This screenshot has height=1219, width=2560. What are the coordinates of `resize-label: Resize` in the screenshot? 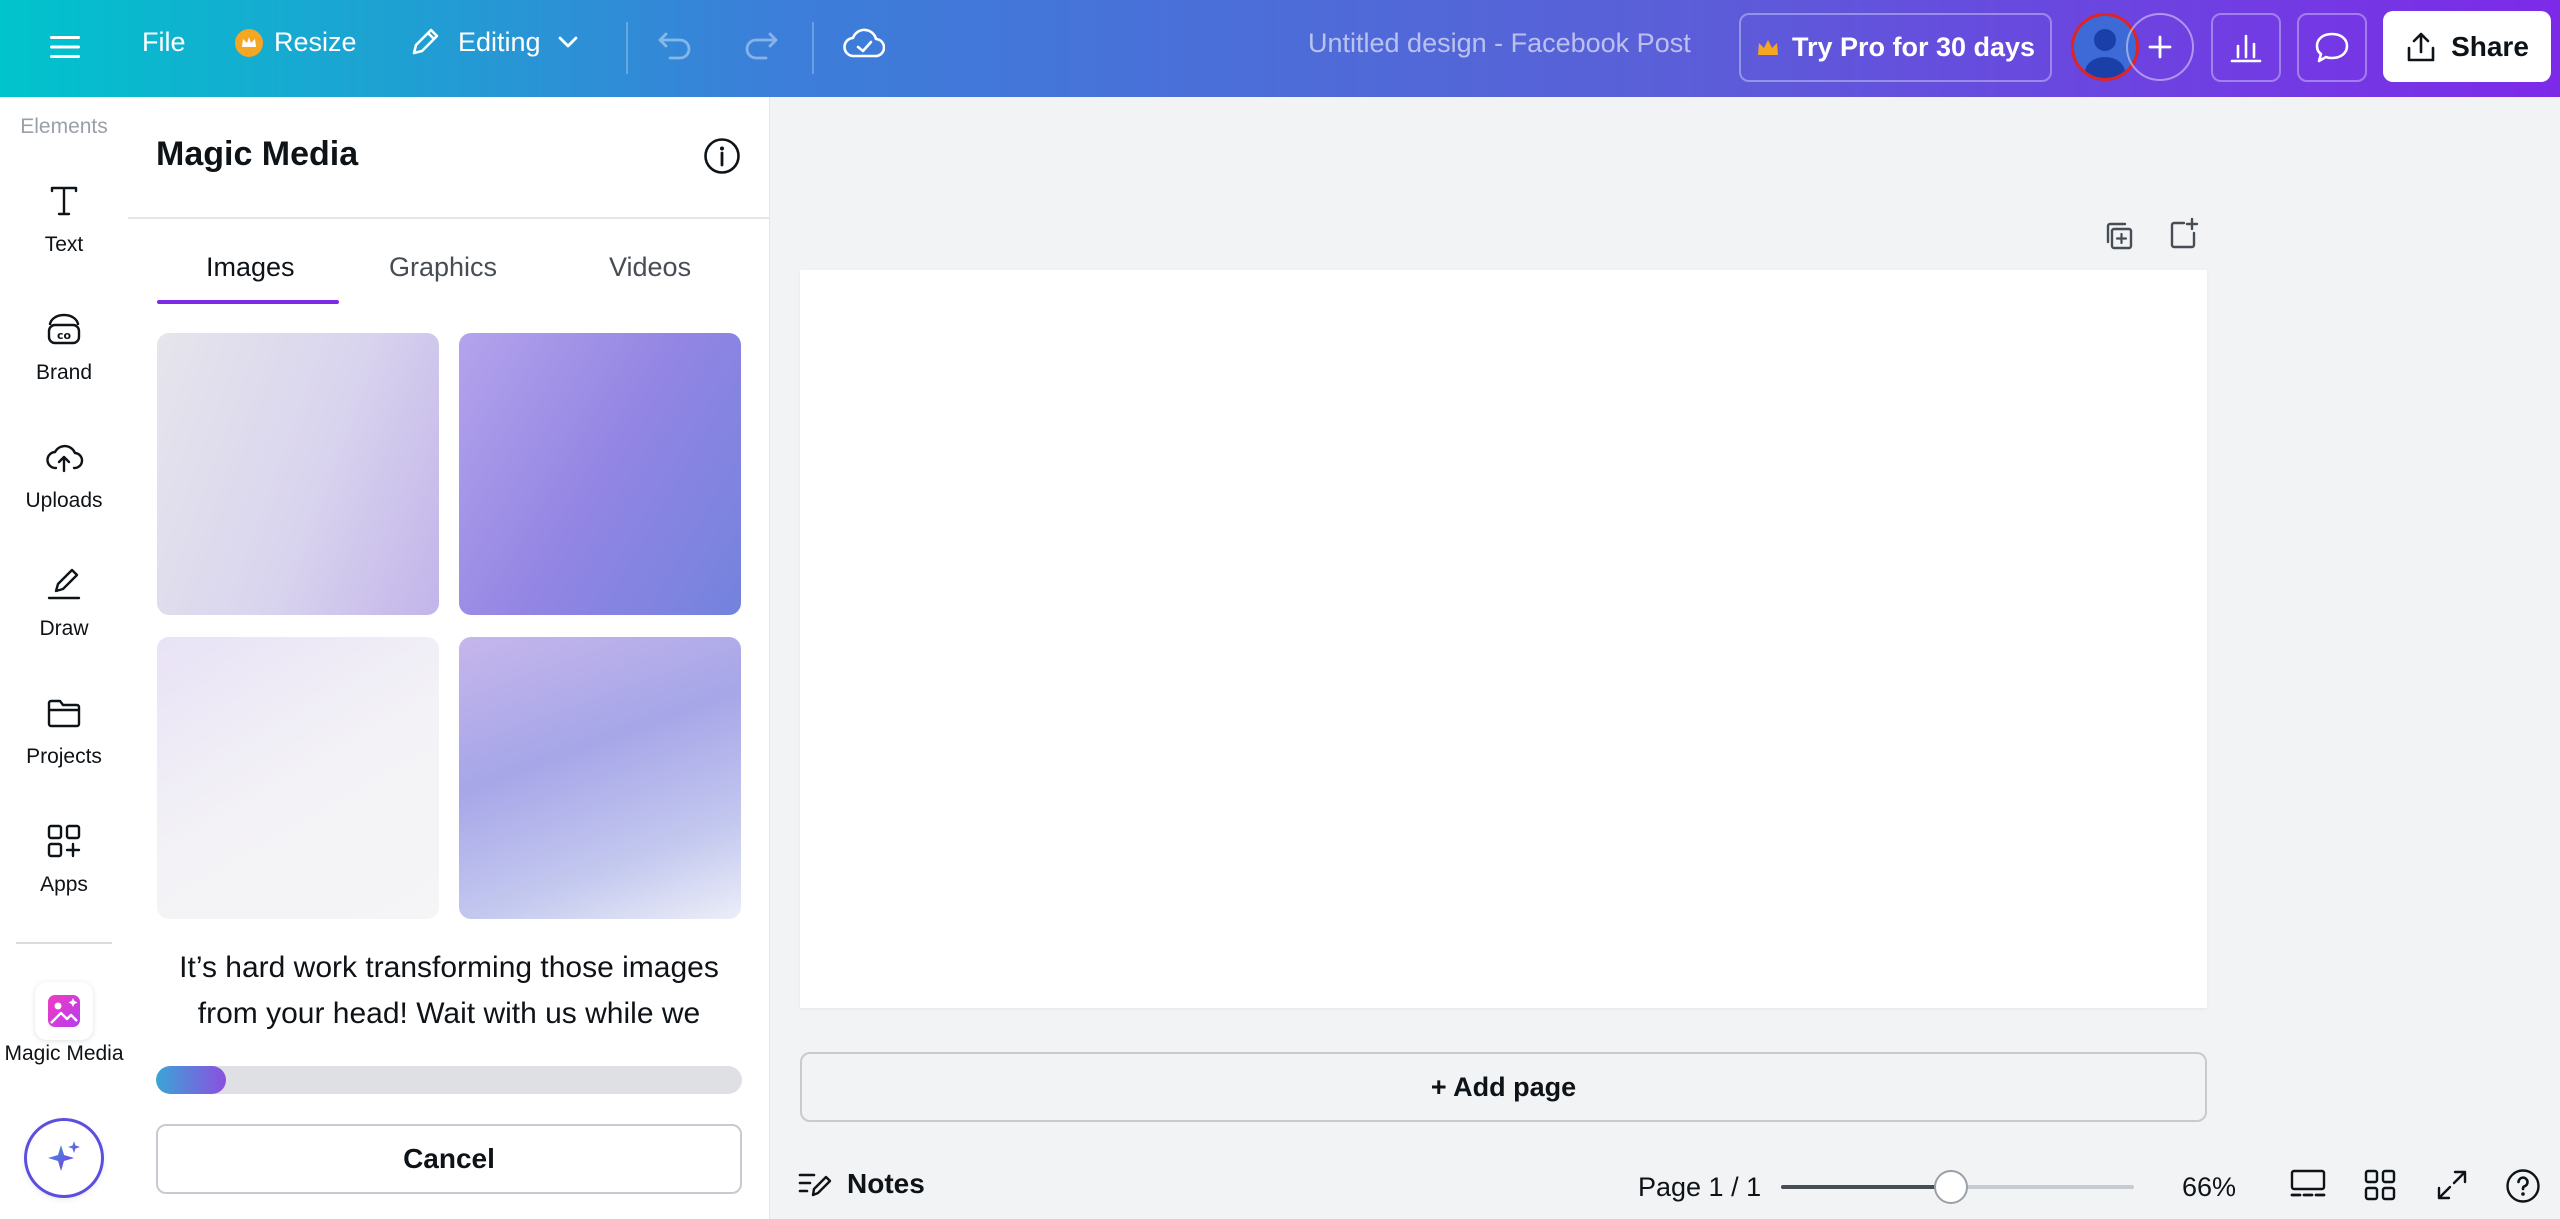 It's located at (315, 42).